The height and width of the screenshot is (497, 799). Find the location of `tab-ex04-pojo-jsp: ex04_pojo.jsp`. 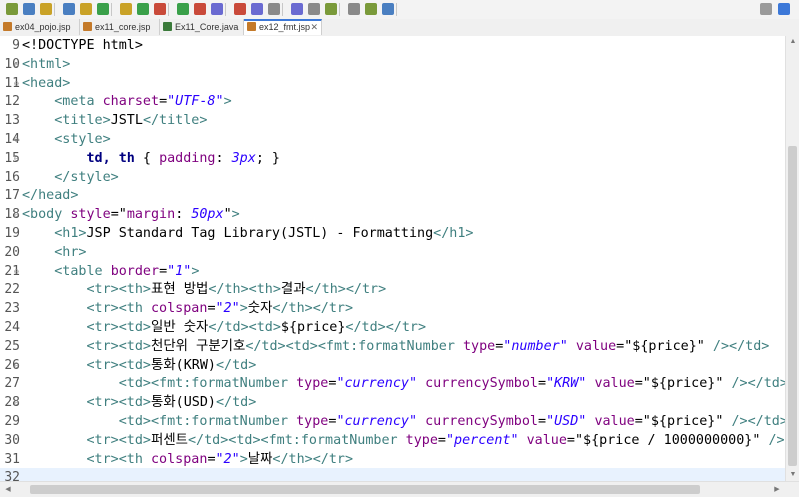

tab-ex04-pojo-jsp: ex04_pojo.jsp is located at coordinates (40, 27).